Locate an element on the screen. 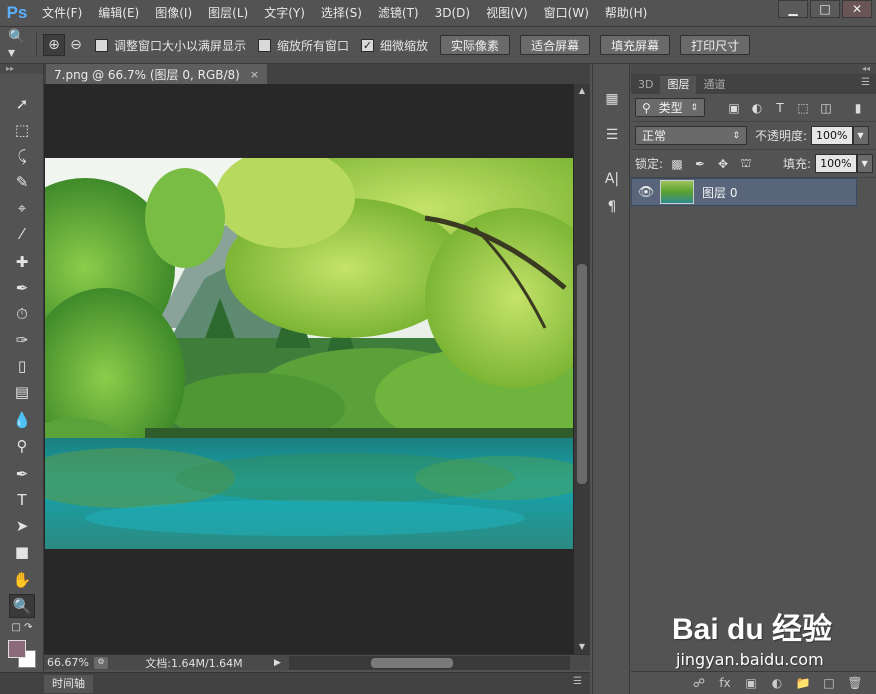 This screenshot has height=694, width=876. move-tool-icon: ➚ is located at coordinates (22, 104).